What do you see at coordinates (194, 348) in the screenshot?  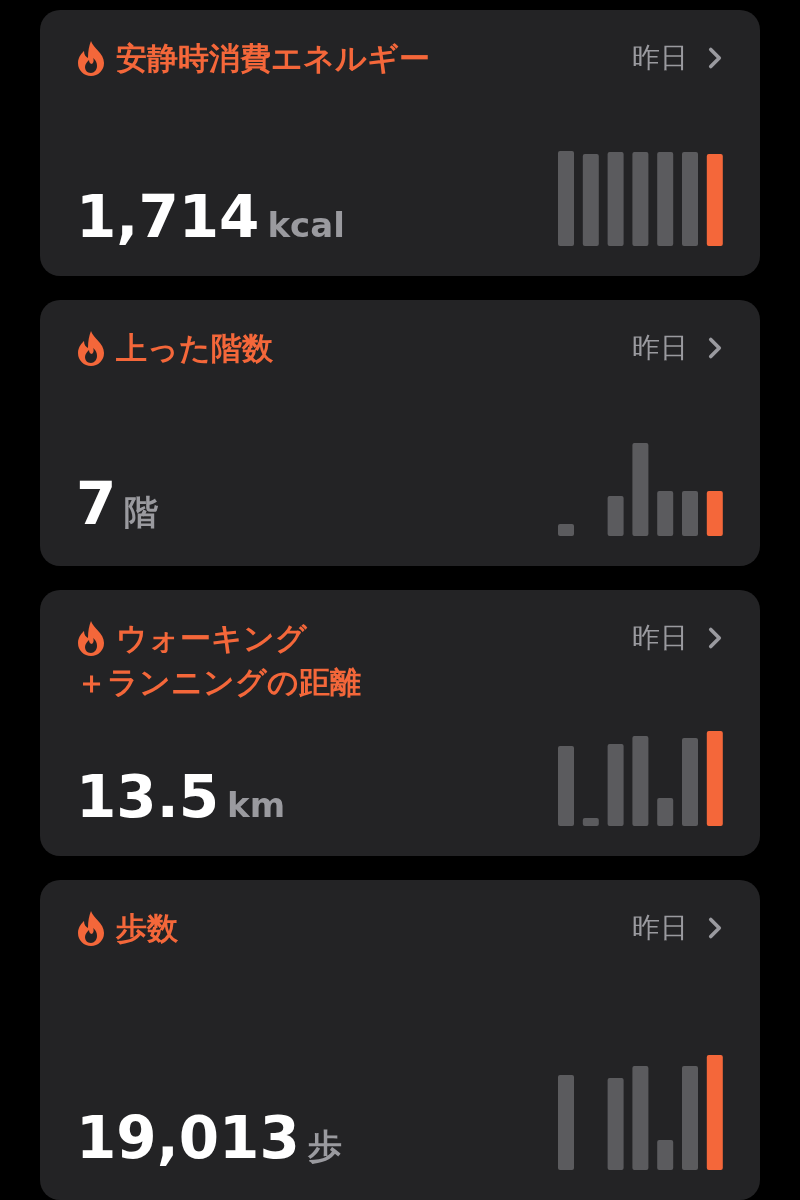 I see `card-title: 上った階数` at bounding box center [194, 348].